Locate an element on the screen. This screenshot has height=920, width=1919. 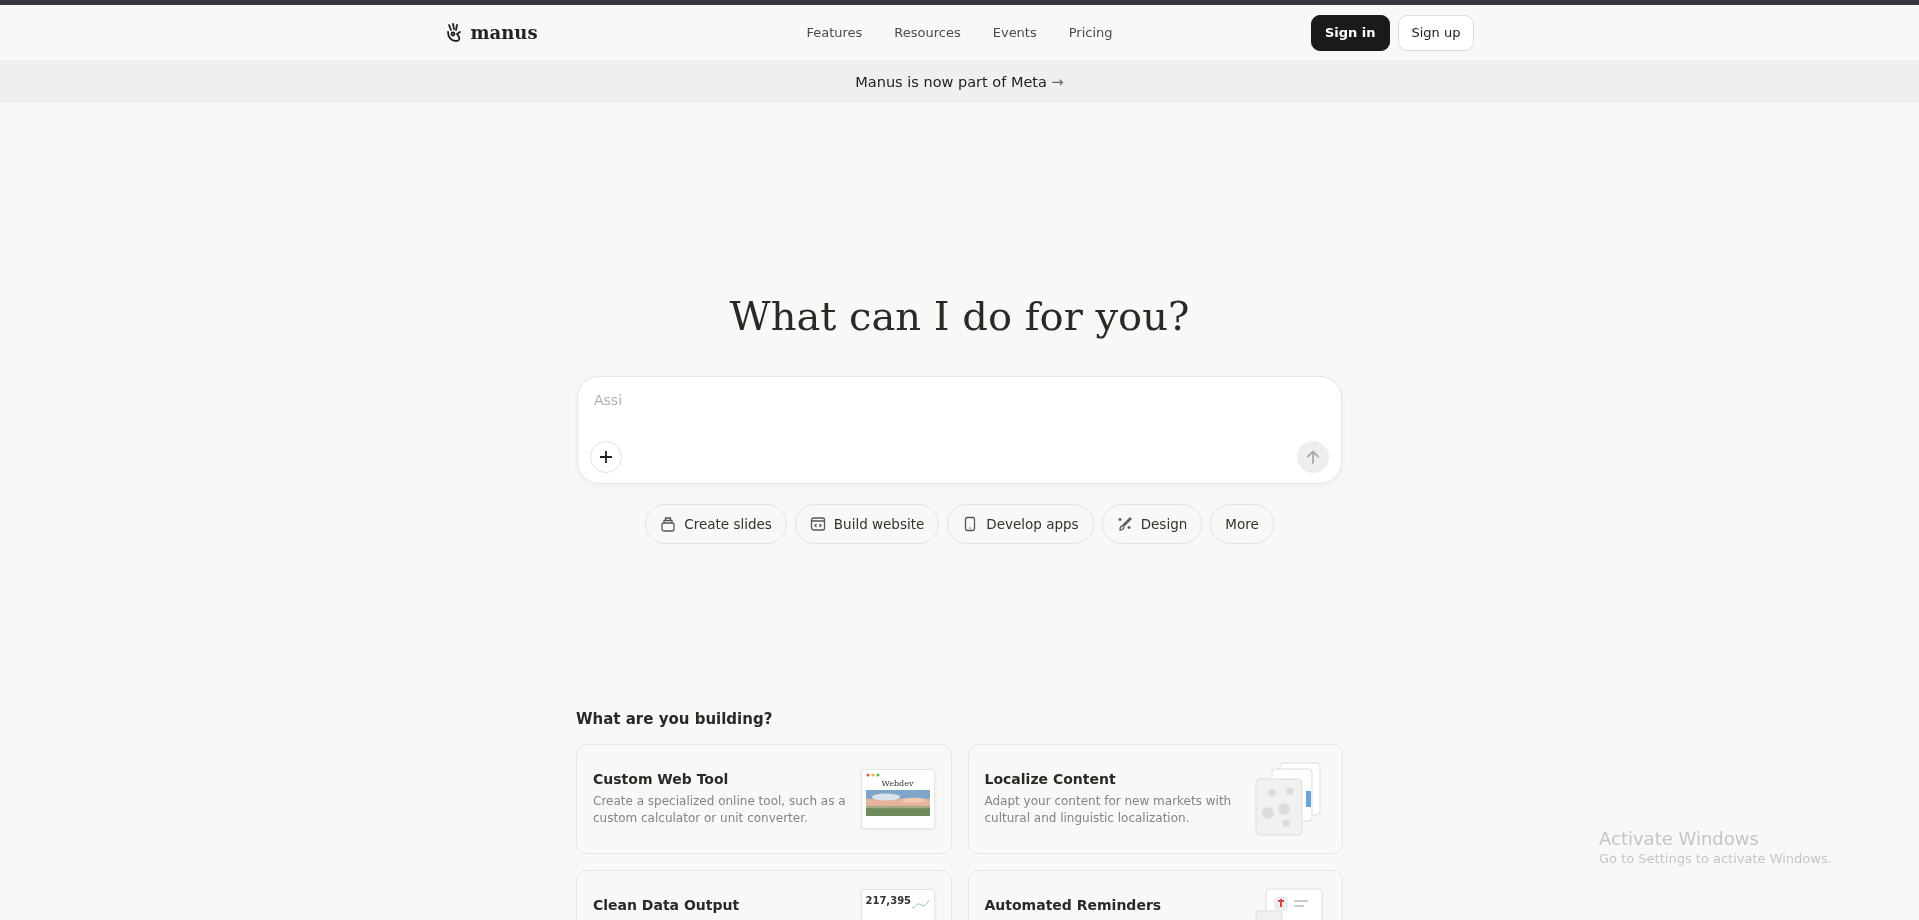
card-title: Automated Reminders is located at coordinates (1073, 905).